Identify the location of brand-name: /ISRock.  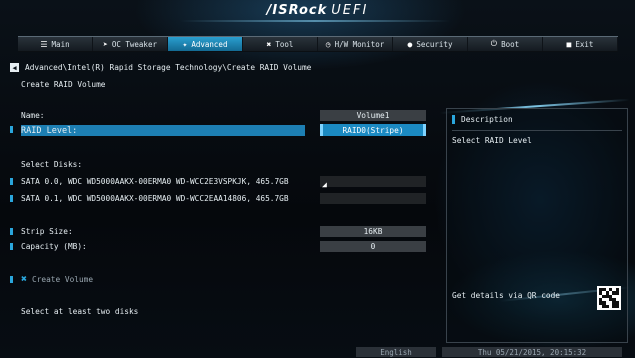
(297, 10).